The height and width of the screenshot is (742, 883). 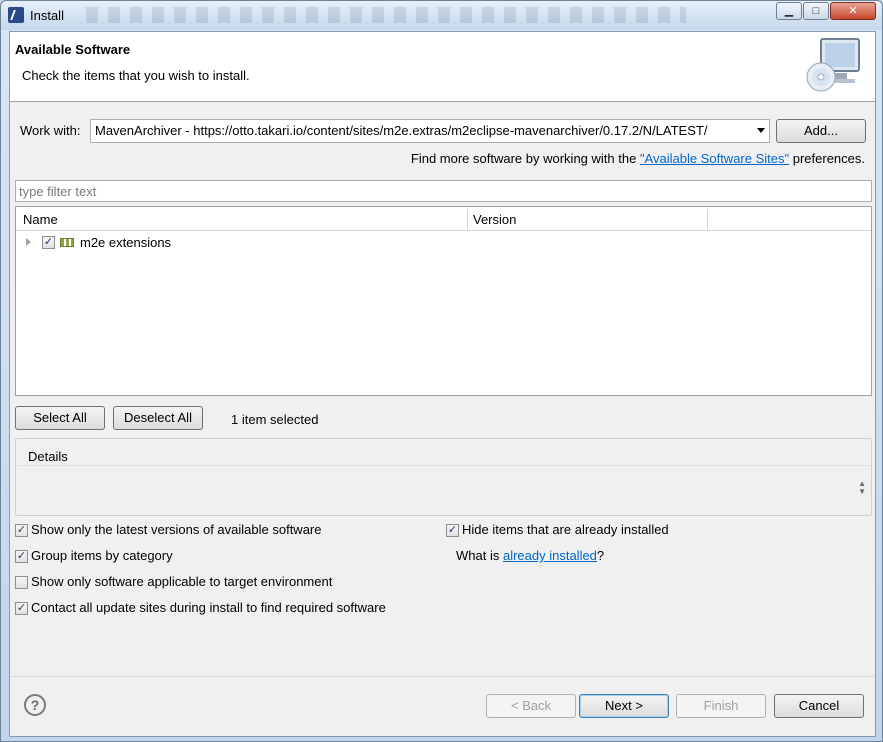 I want to click on details-text-area: ▲ ▼, so click(x=443, y=490).